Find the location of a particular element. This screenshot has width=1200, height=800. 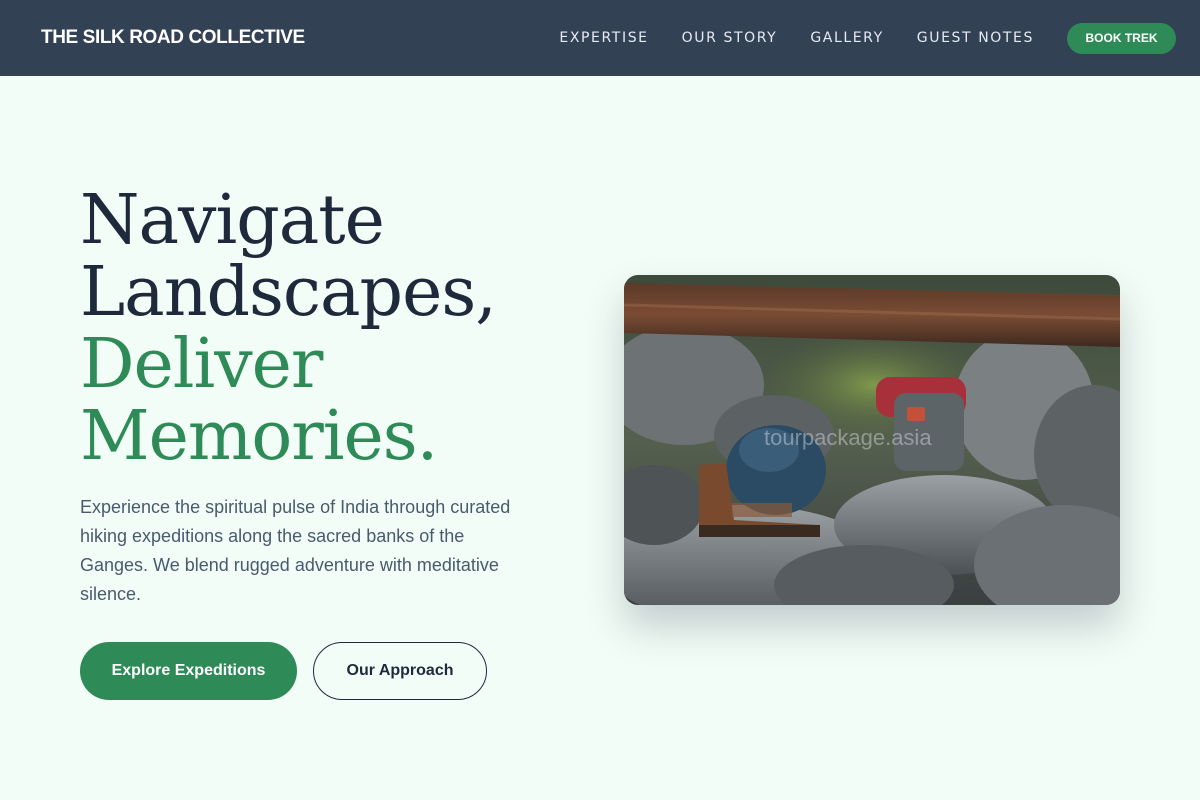

nav-link-expertise: EXPERTISE is located at coordinates (603, 38).